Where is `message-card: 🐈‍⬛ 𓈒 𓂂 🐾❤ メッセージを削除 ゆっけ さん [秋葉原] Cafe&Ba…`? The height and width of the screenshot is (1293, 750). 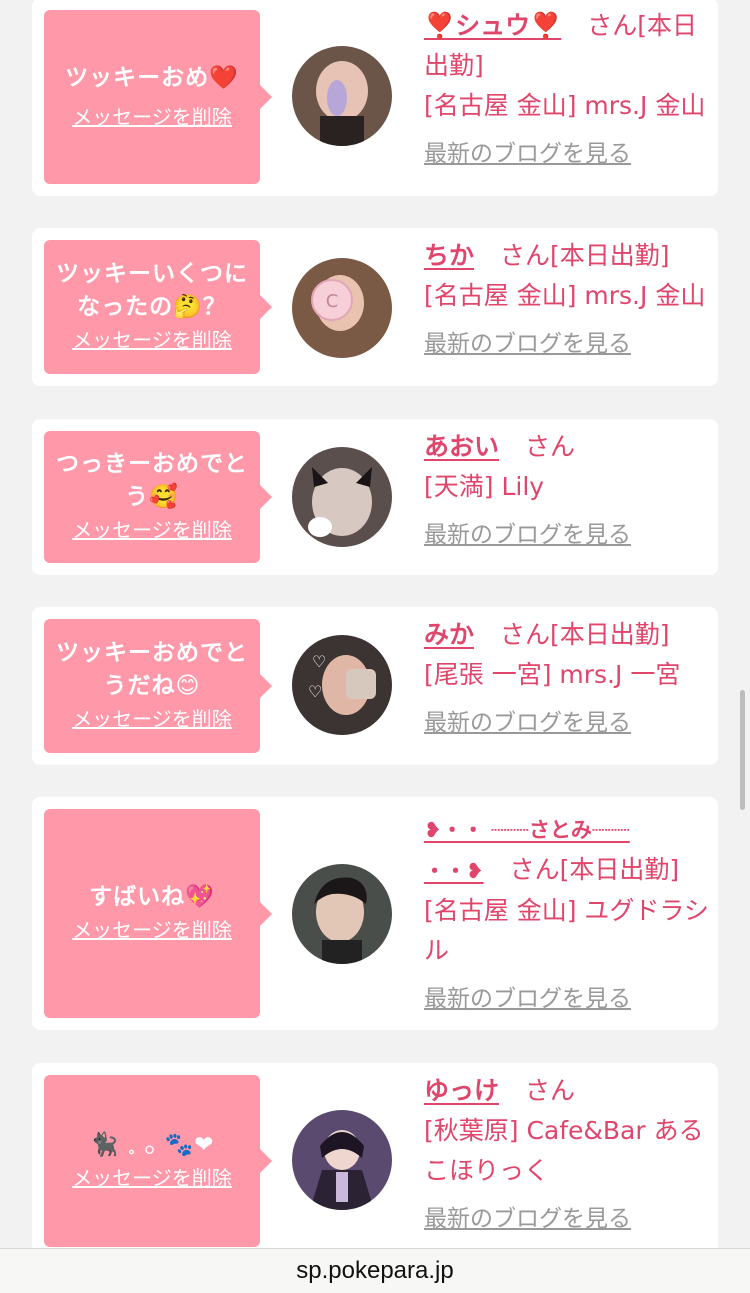
message-card: 🐈‍⬛ 𓈒 𓂂 🐾❤ メッセージを削除 ゆっけ さん [秋葉原] Cafe&Ba… is located at coordinates (375, 1163).